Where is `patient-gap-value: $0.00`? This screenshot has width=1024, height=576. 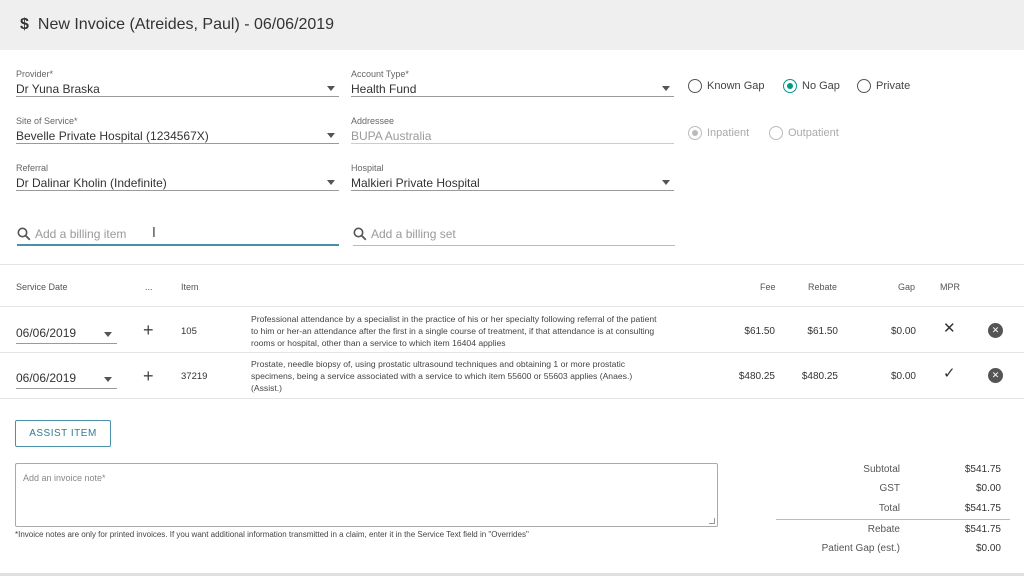
patient-gap-value: $0.00 is located at coordinates (988, 548).